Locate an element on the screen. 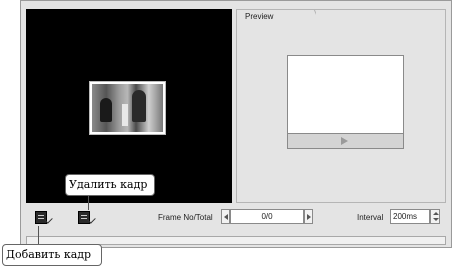  spin-up-icon is located at coordinates (436, 213).